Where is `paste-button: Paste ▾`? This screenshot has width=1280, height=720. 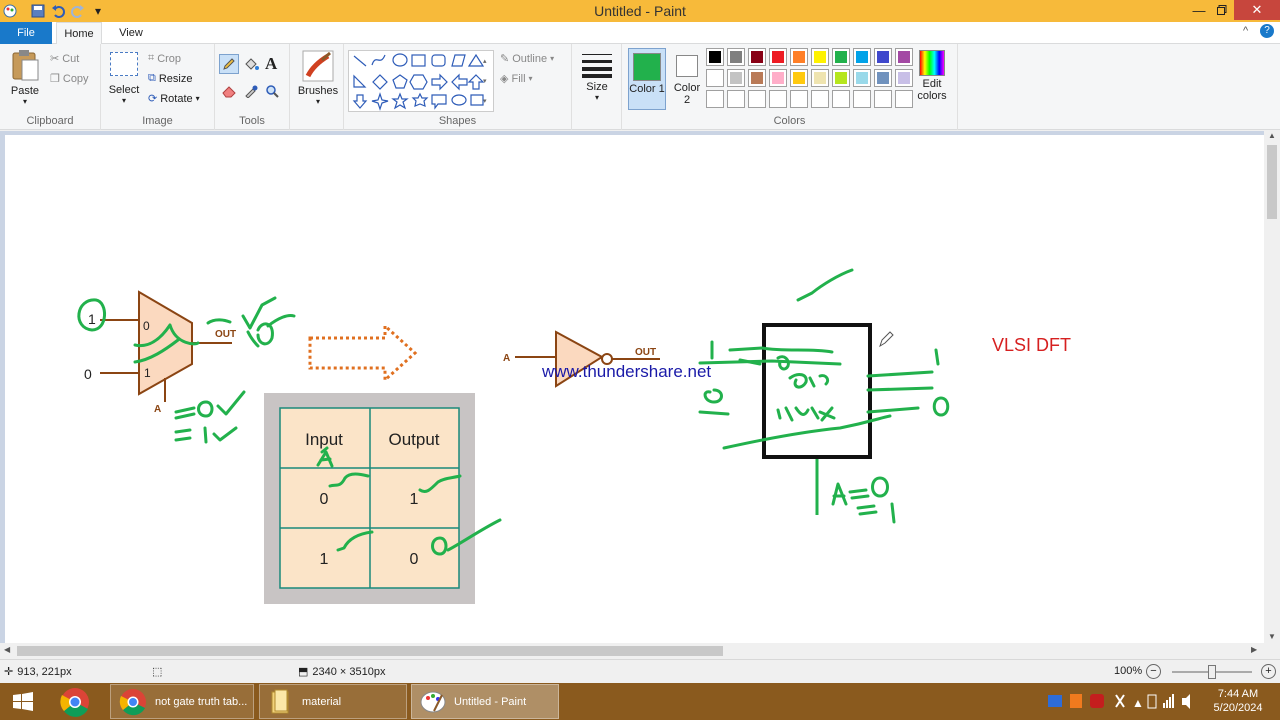
paste-button: Paste ▾ is located at coordinates (25, 79).